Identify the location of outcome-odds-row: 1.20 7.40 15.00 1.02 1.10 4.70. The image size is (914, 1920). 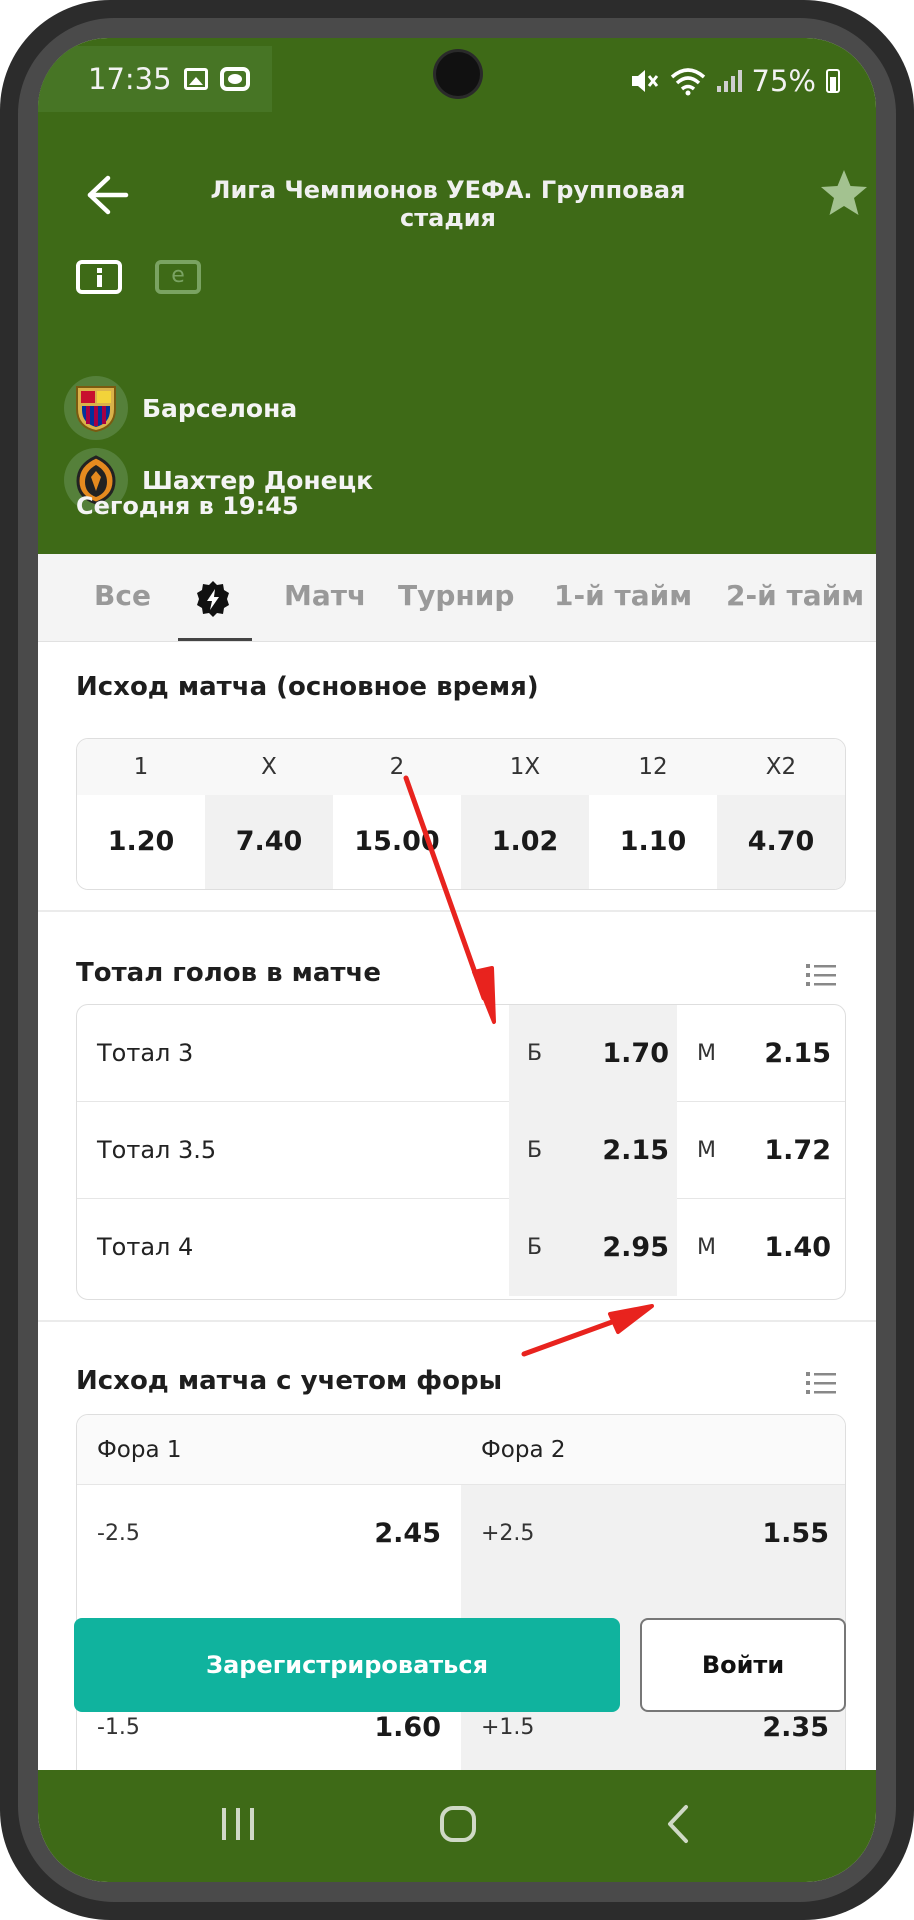
(461, 842).